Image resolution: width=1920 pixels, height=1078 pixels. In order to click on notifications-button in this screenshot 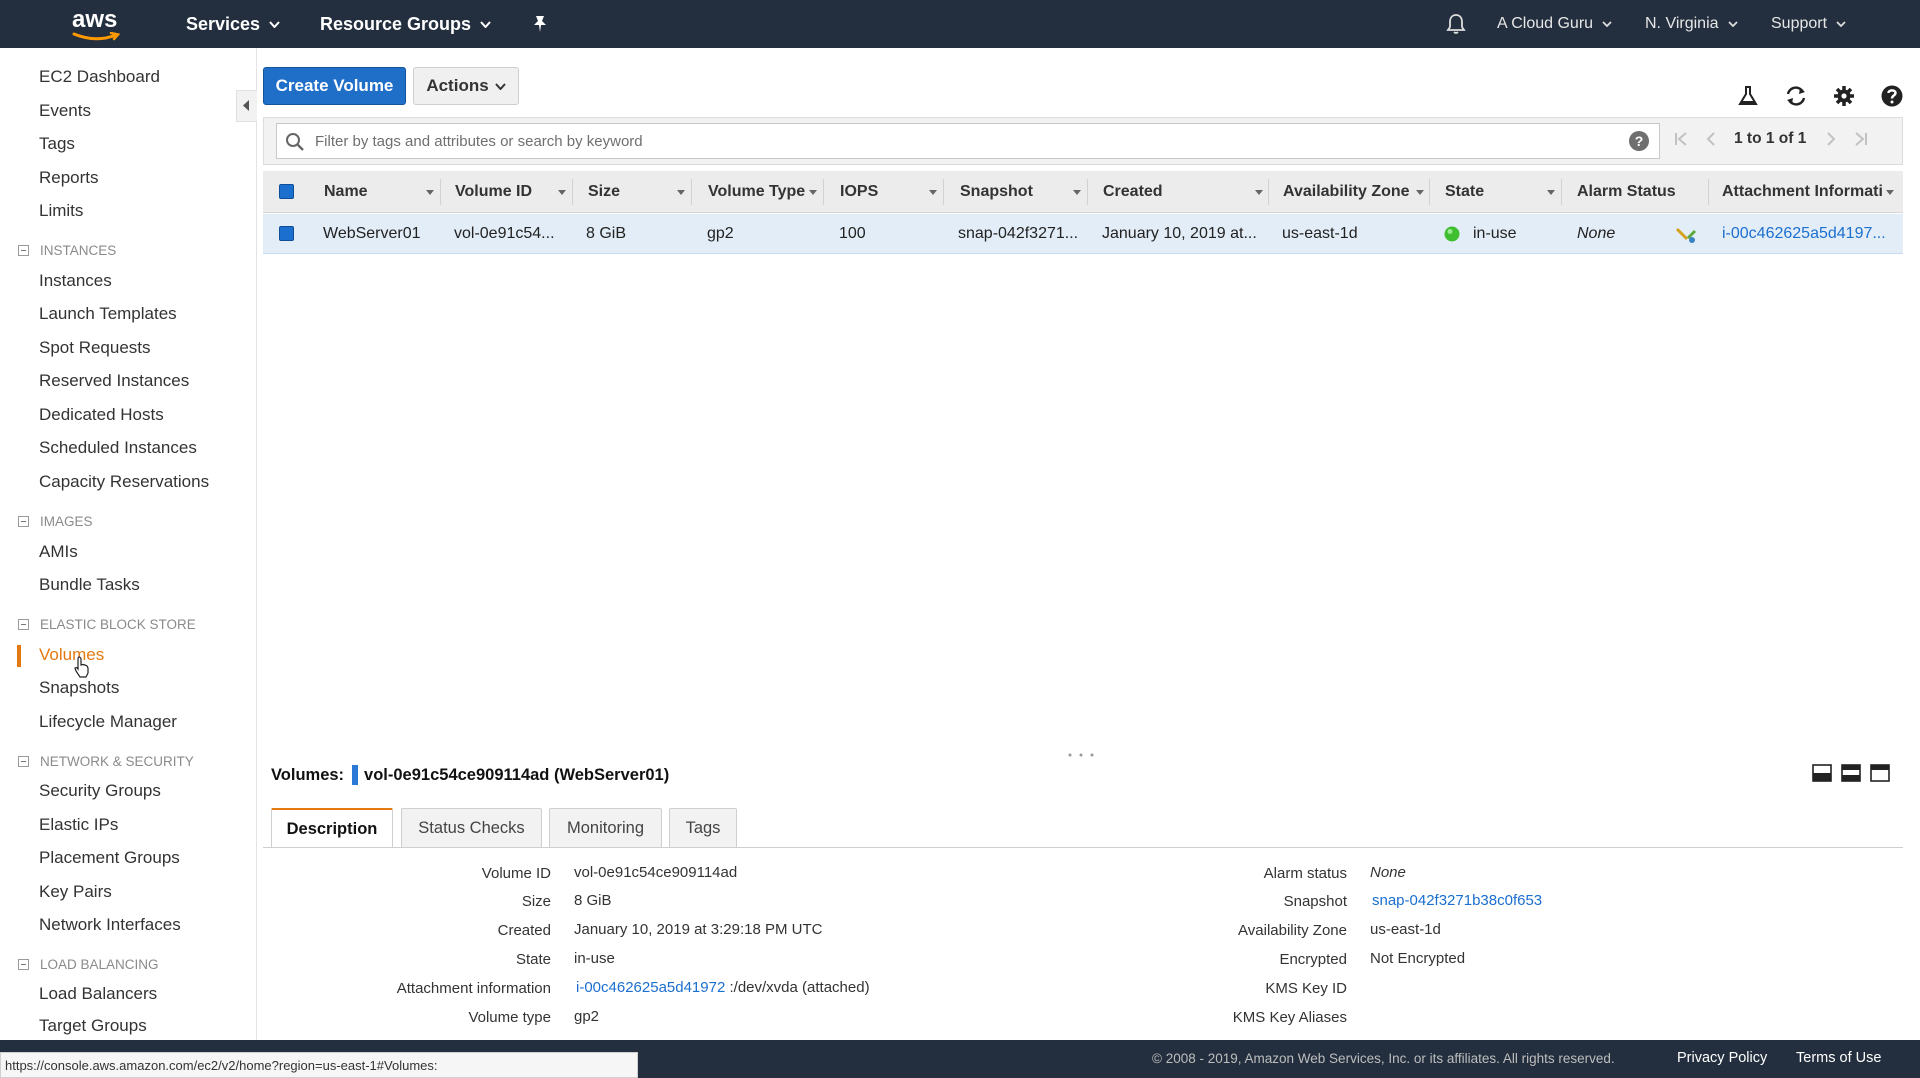, I will do `click(1456, 24)`.